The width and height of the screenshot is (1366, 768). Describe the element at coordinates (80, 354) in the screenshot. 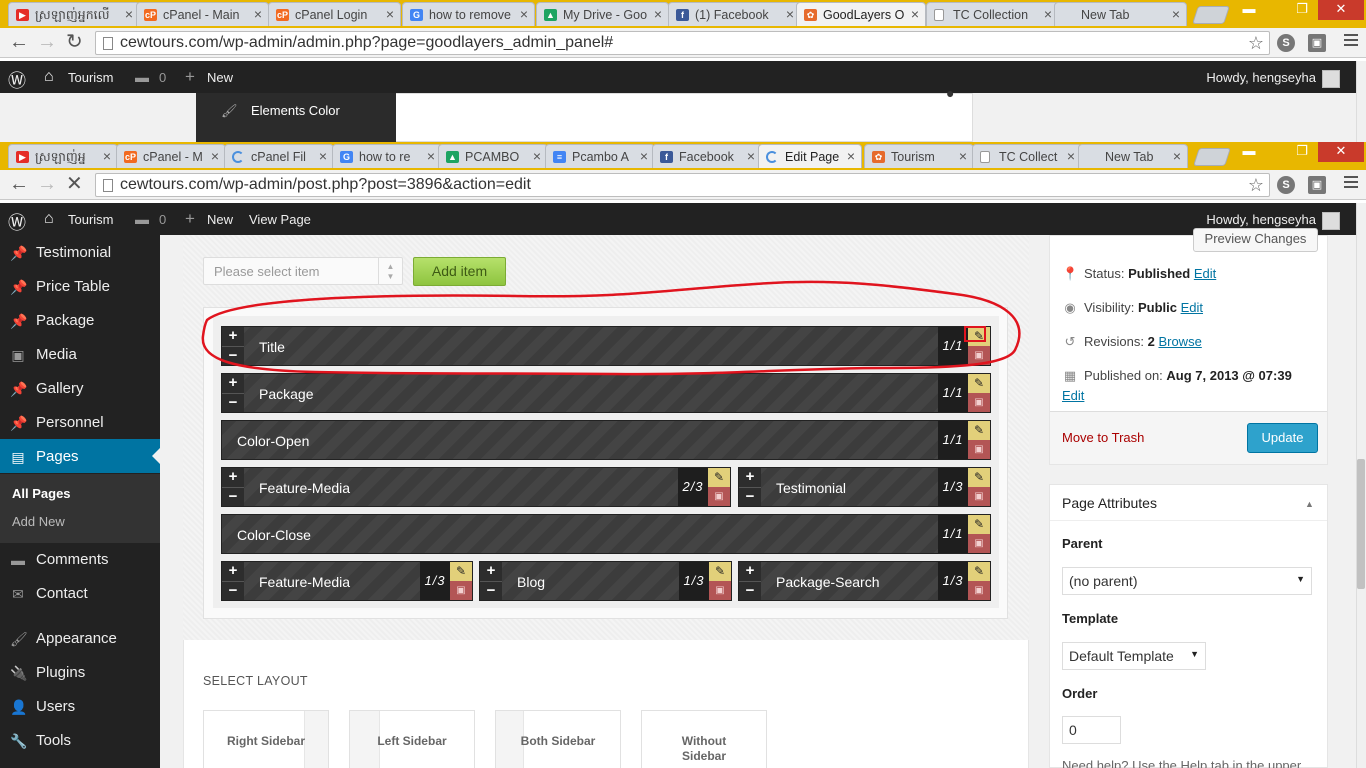

I see `sidebar-item-media: ▣ Media` at that location.